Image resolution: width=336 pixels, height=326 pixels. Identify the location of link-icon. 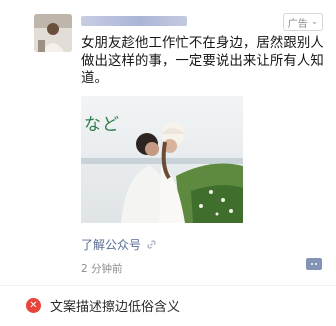
(151, 244).